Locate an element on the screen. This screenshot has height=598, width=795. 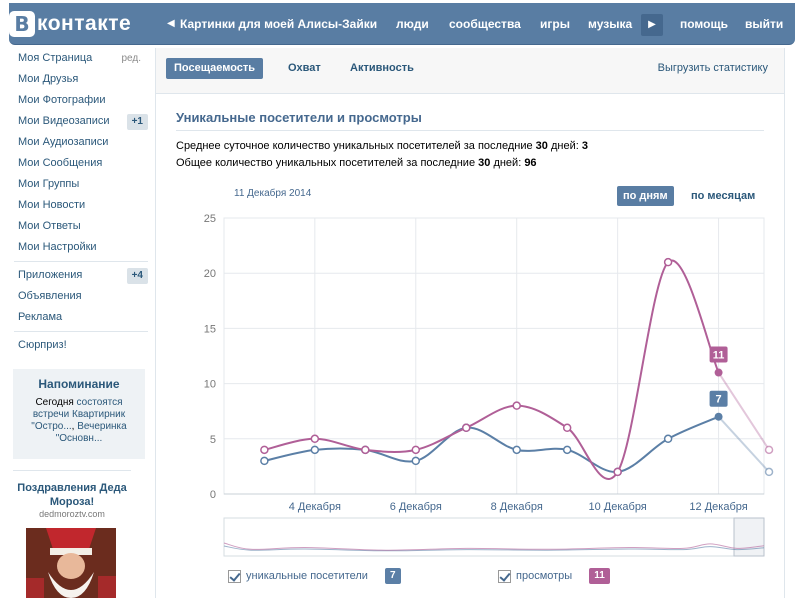
navigator-box is located at coordinates (494, 537).